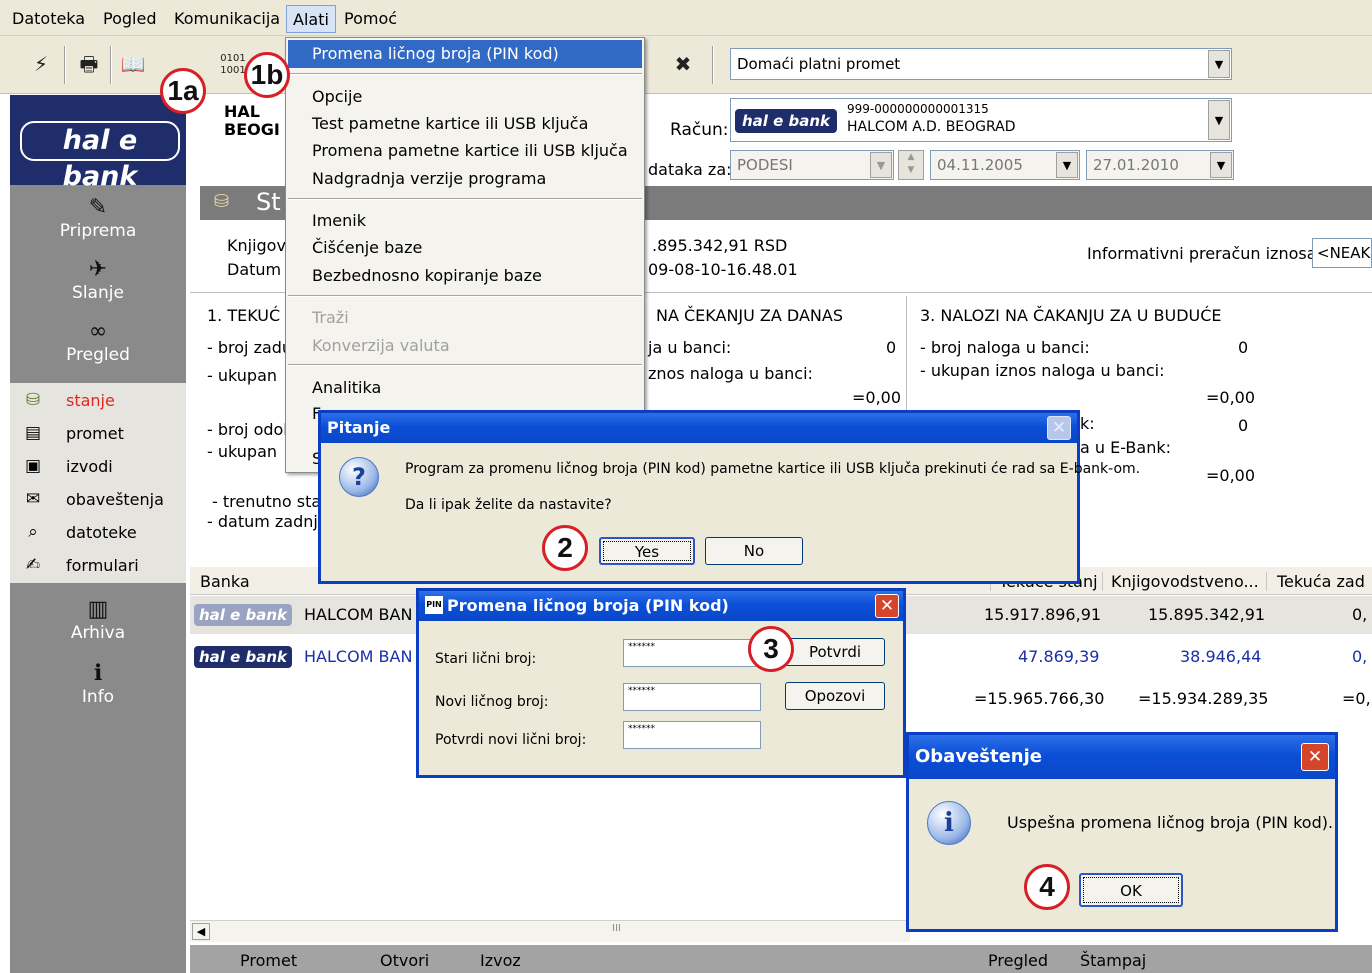  What do you see at coordinates (550, 931) in the screenshot?
I see `horizontal-scrollbar: ◀ III` at bounding box center [550, 931].